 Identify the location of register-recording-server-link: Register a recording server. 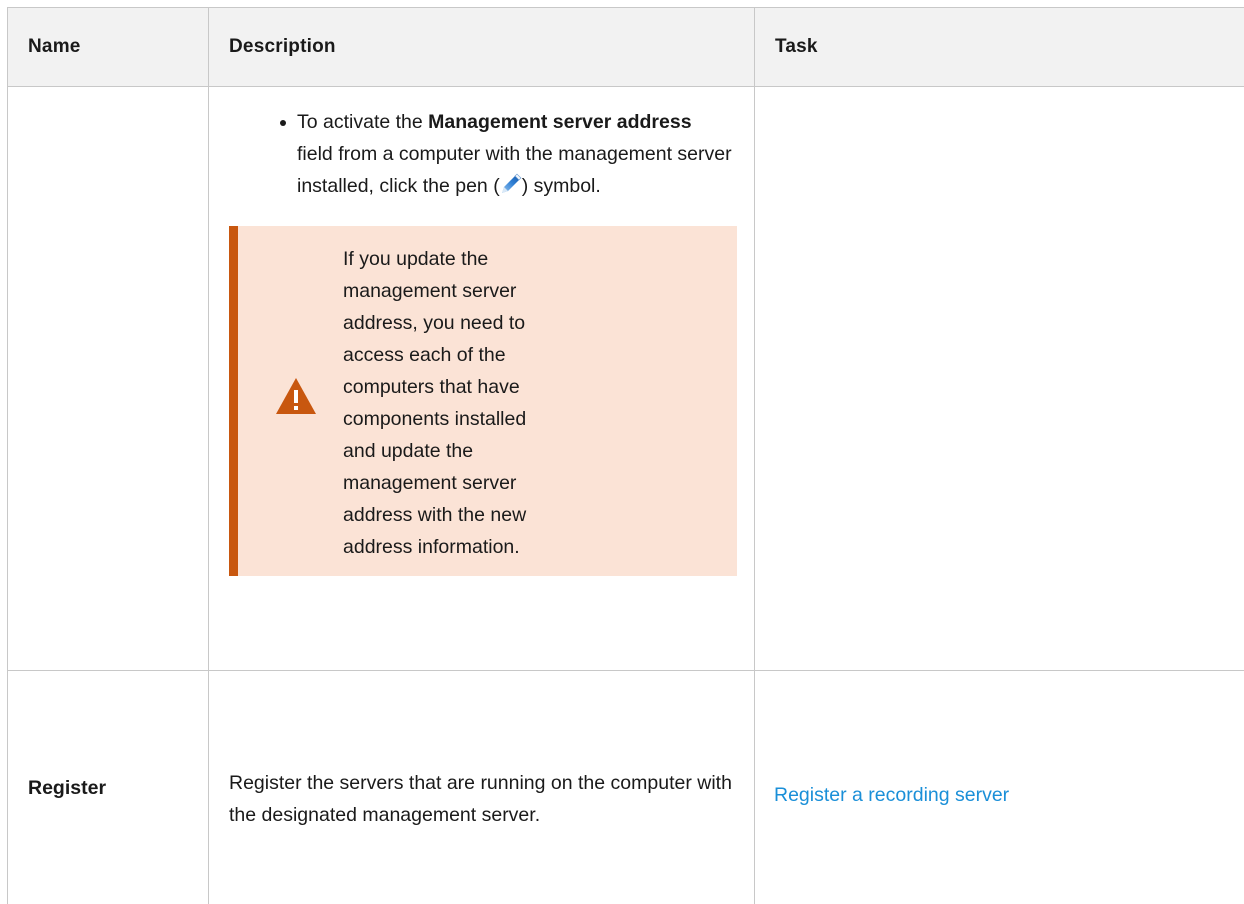
(999, 787).